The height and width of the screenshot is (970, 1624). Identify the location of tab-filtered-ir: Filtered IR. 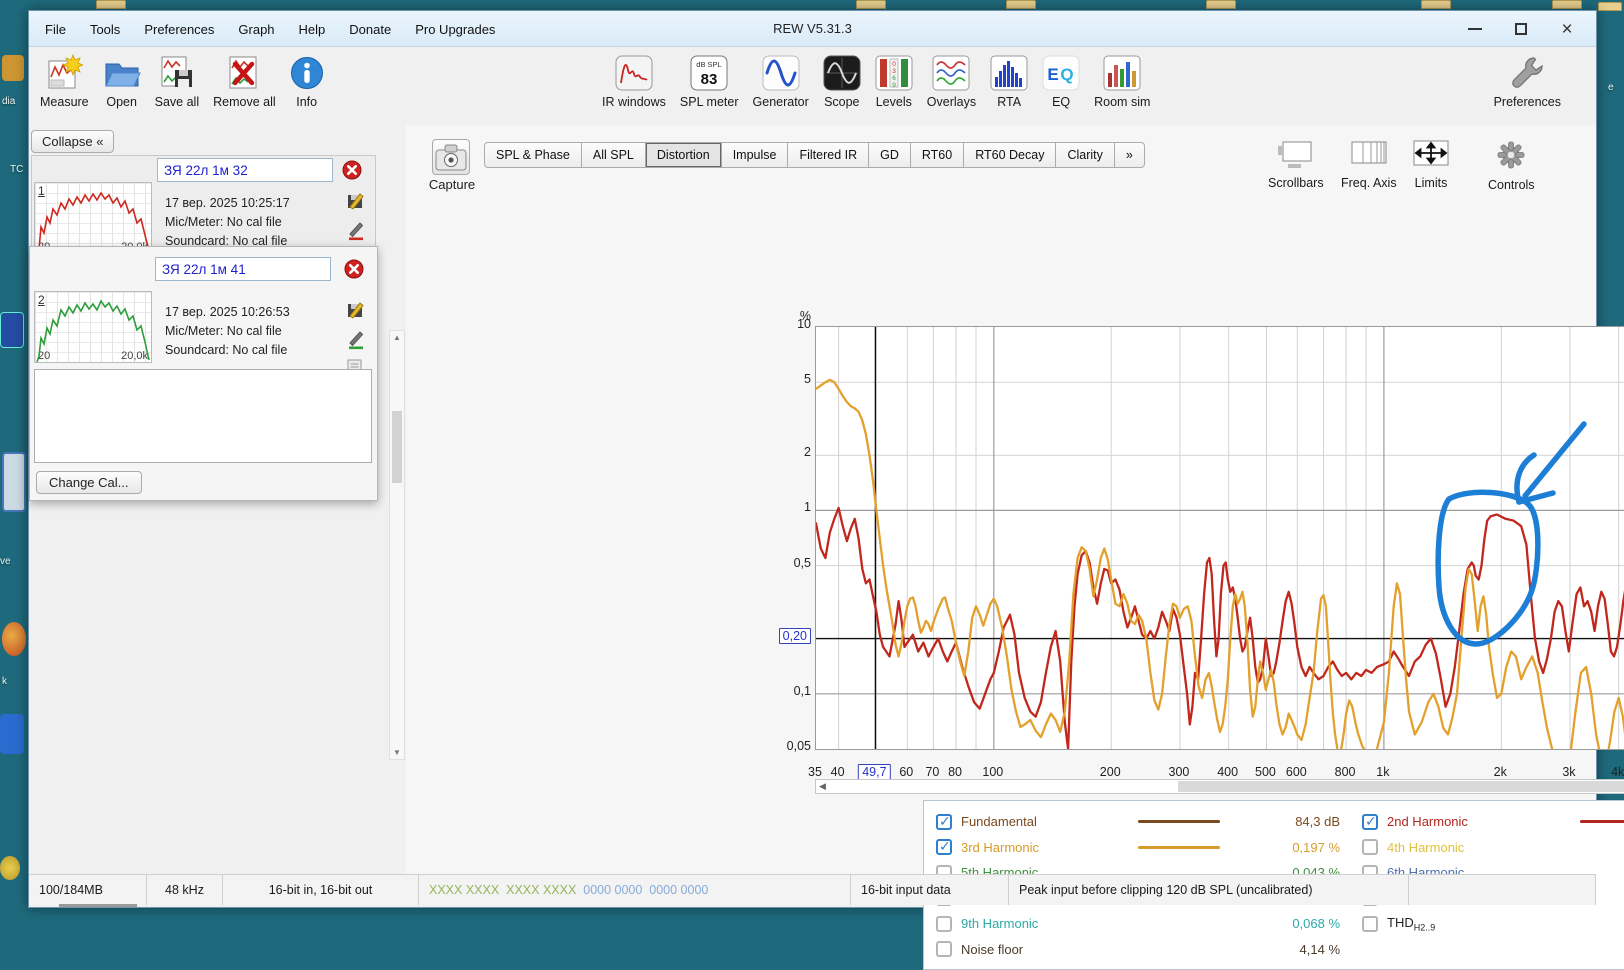
(829, 155).